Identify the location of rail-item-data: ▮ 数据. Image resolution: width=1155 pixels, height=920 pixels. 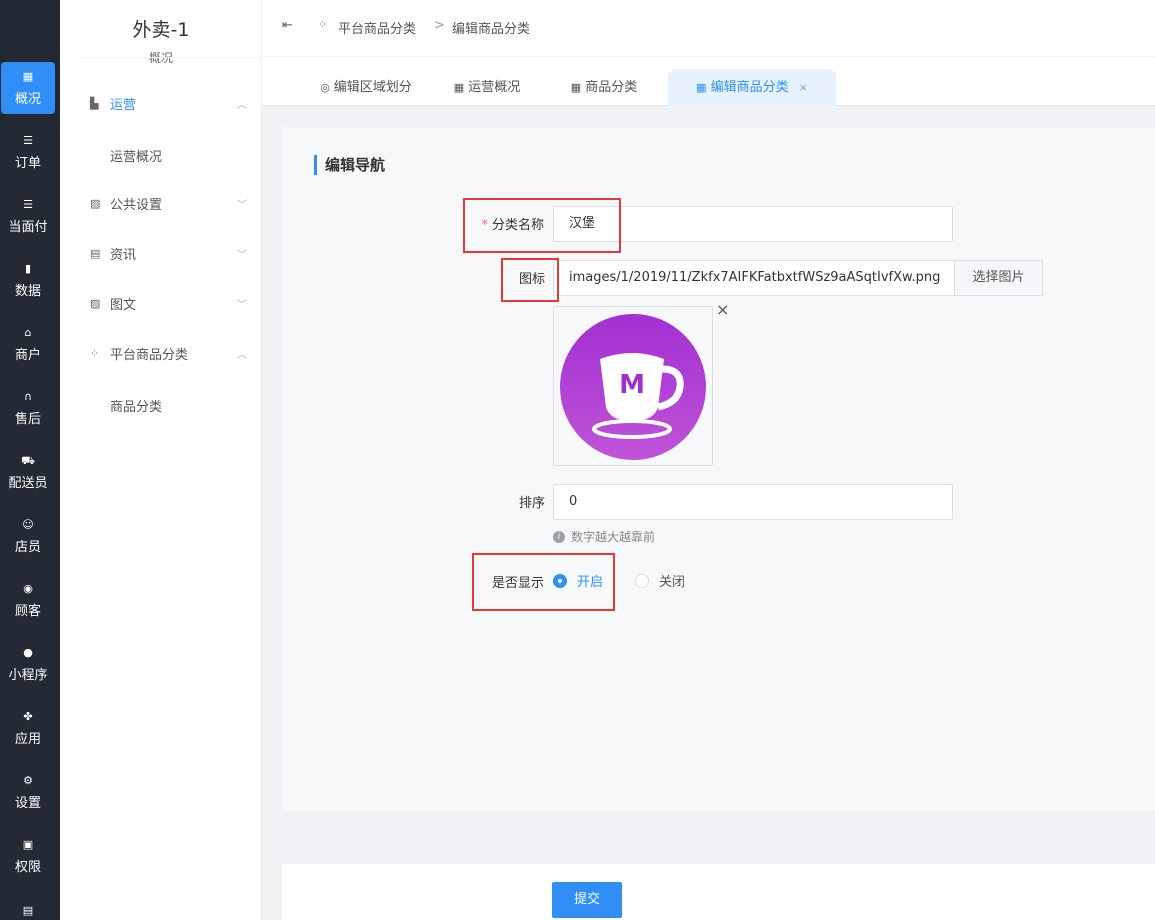
(28, 280).